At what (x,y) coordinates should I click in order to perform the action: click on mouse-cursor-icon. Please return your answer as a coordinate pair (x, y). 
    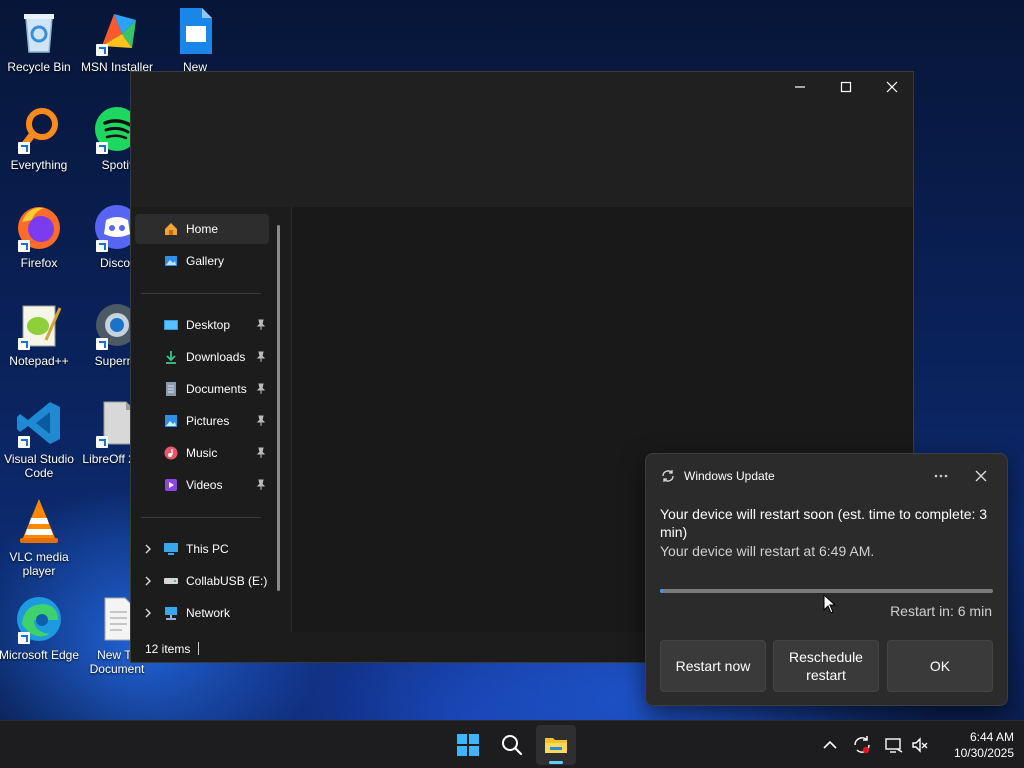
    Looking at the image, I should click on (830, 604).